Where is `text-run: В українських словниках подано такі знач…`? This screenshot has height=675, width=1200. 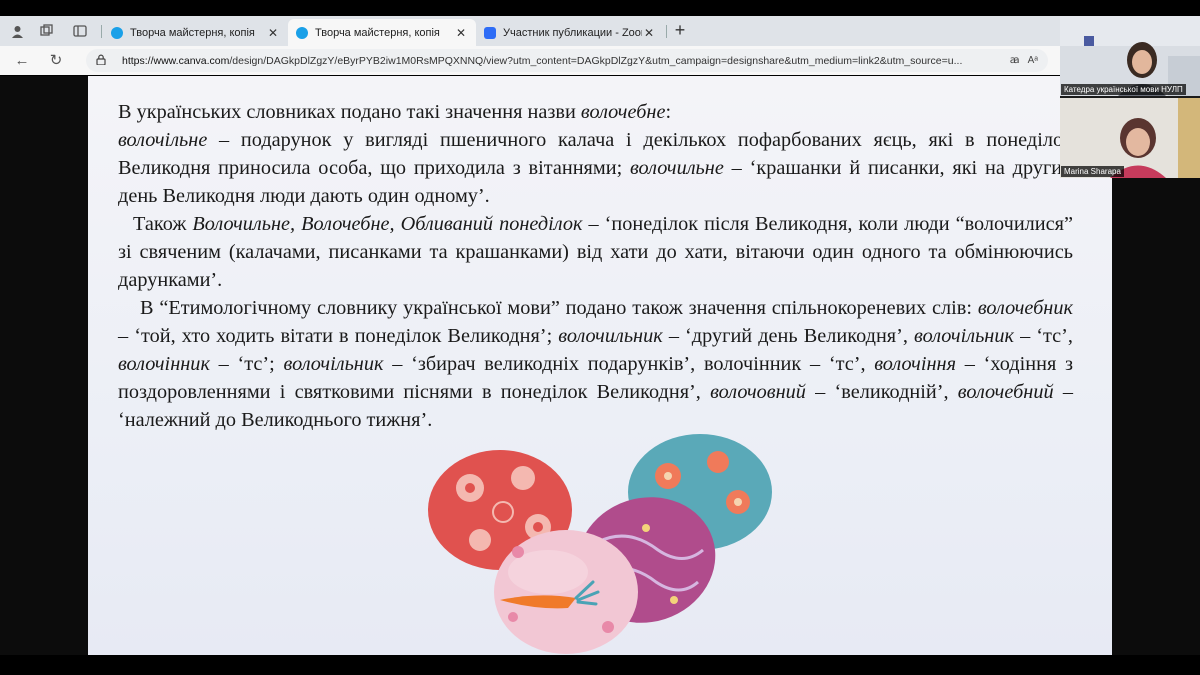
text-run: В українських словниках подано такі знач… is located at coordinates (349, 112).